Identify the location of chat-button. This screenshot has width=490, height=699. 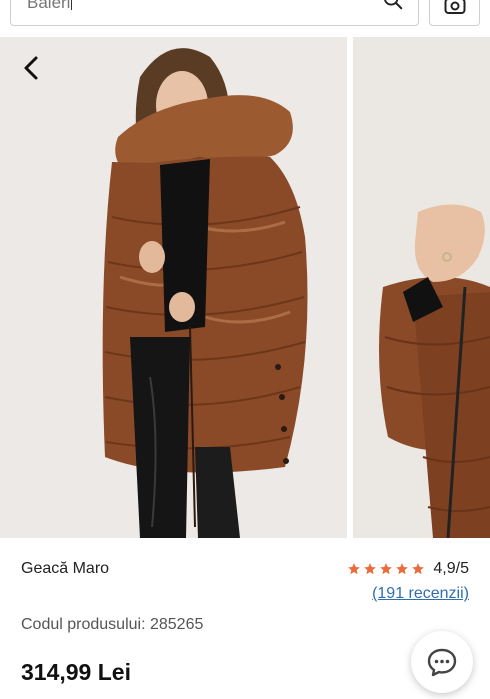
(442, 662).